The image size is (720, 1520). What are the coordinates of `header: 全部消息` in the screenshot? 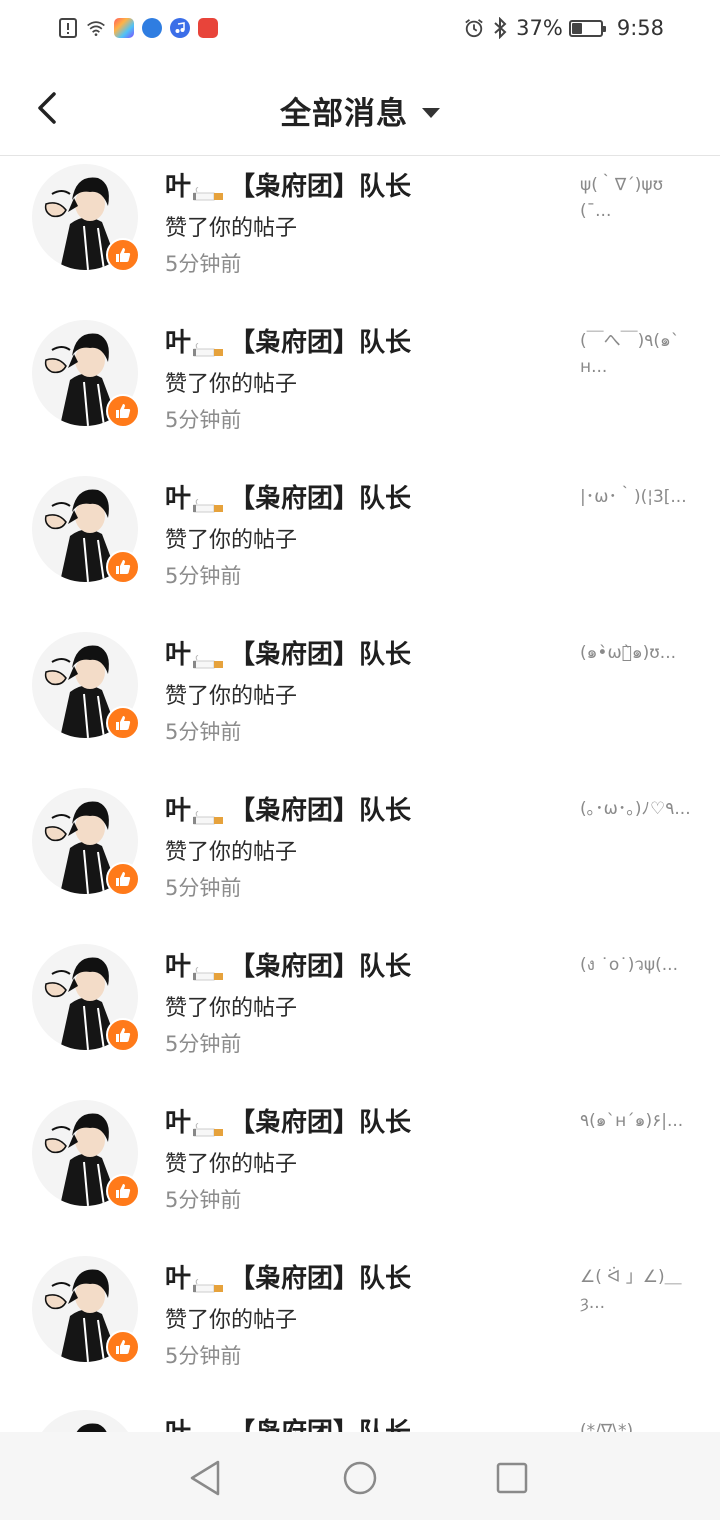 It's located at (360, 109).